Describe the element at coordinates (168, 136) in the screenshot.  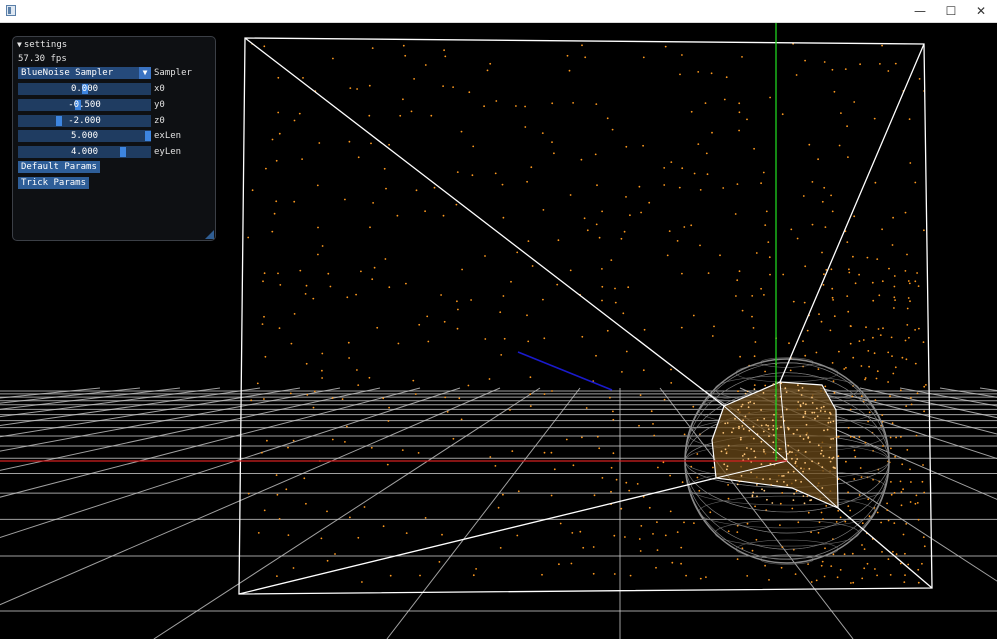
I see `exlen-label: exLen` at that location.